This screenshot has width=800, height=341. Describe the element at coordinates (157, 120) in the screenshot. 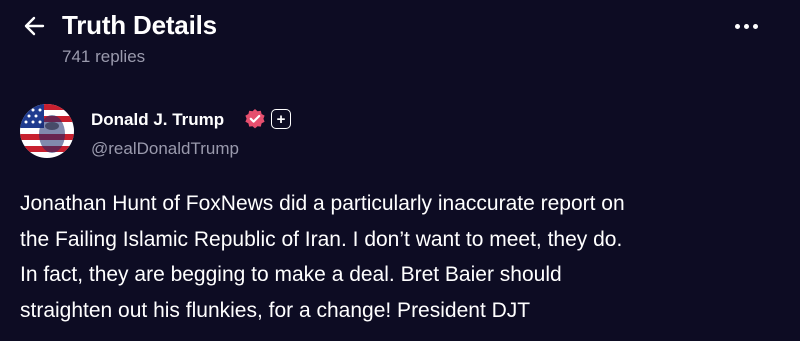

I see `author-name: Donald J. Trump` at that location.